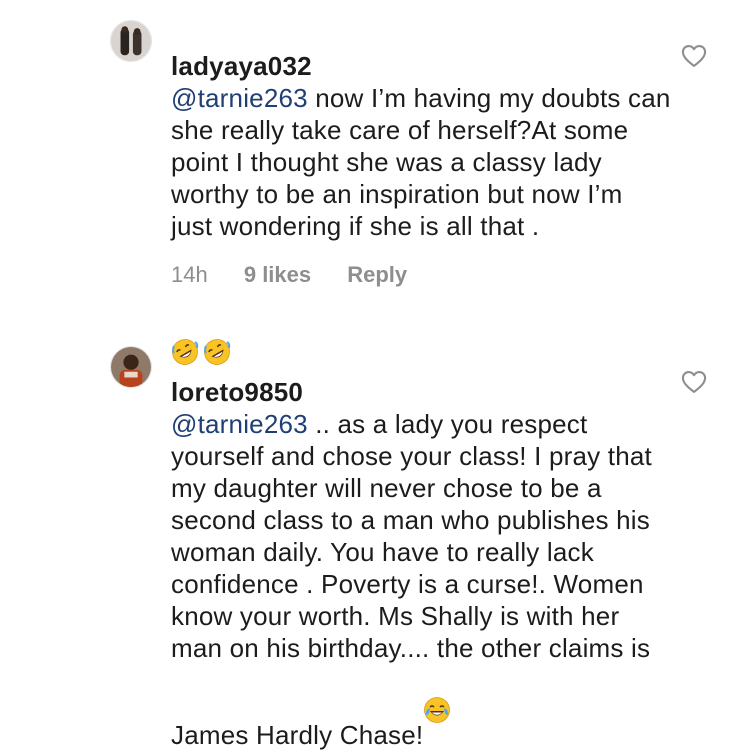 The height and width of the screenshot is (756, 750). Describe the element at coordinates (437, 693) in the screenshot. I see `tears-of-joy-emoji` at that location.